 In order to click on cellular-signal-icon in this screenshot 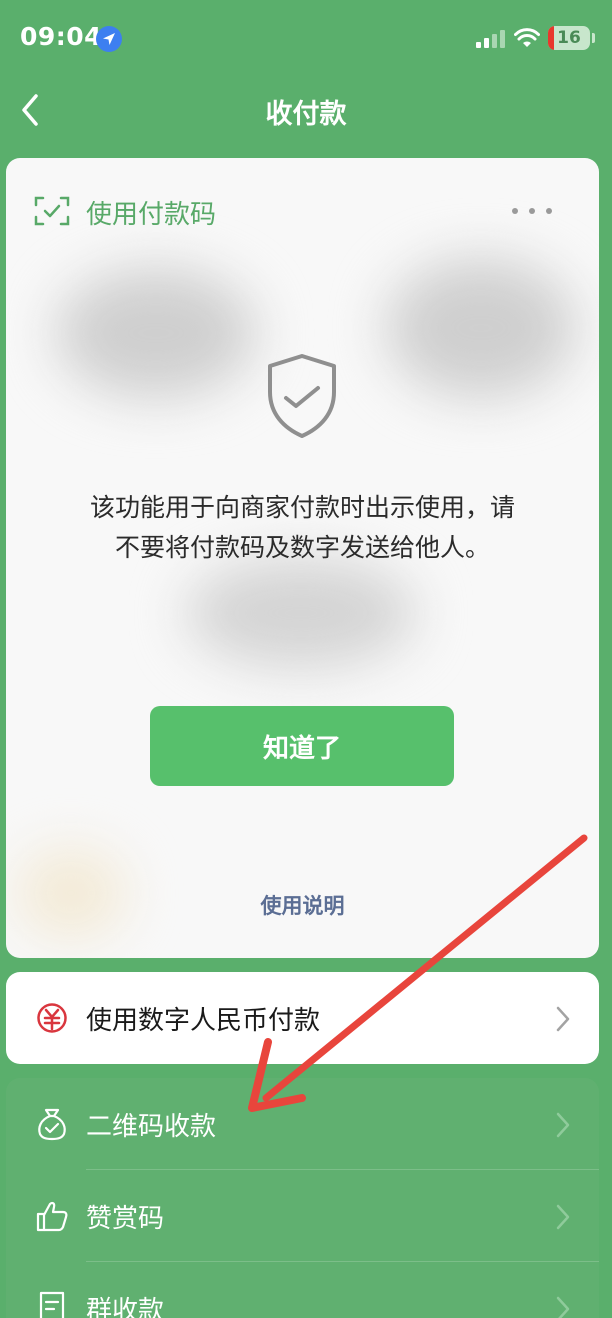, I will do `click(490, 39)`.